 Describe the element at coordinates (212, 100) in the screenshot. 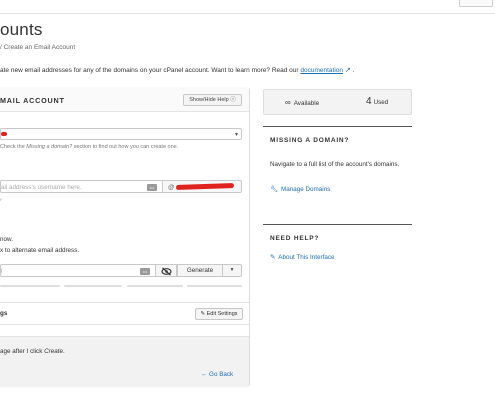

I see `show-hide-help-button: Show/Hide Help ⓘ` at that location.